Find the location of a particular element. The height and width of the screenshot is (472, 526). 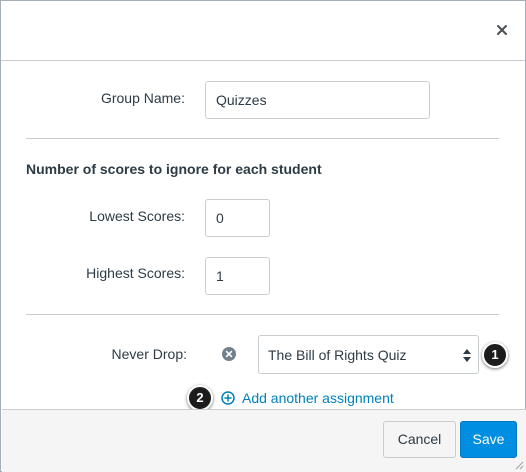

group-name-label: Group Name: is located at coordinates (142, 98).